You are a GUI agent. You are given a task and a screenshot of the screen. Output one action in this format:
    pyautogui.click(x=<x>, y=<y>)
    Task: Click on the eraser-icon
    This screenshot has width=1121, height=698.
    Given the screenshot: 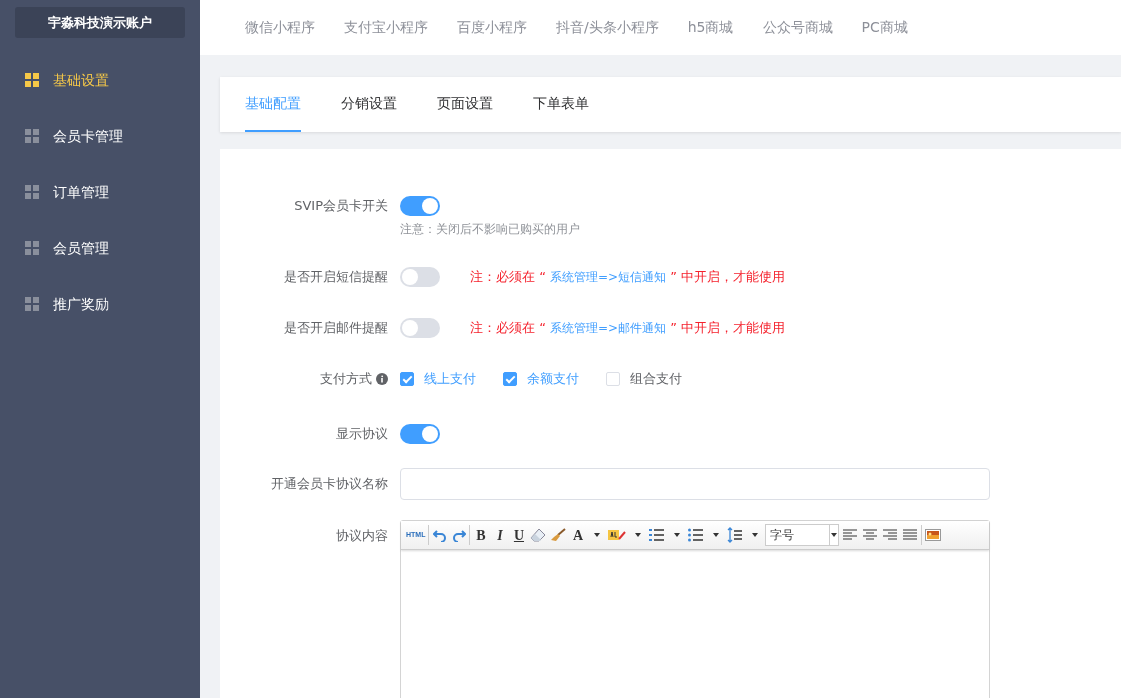 What is the action you would take?
    pyautogui.click(x=538, y=535)
    